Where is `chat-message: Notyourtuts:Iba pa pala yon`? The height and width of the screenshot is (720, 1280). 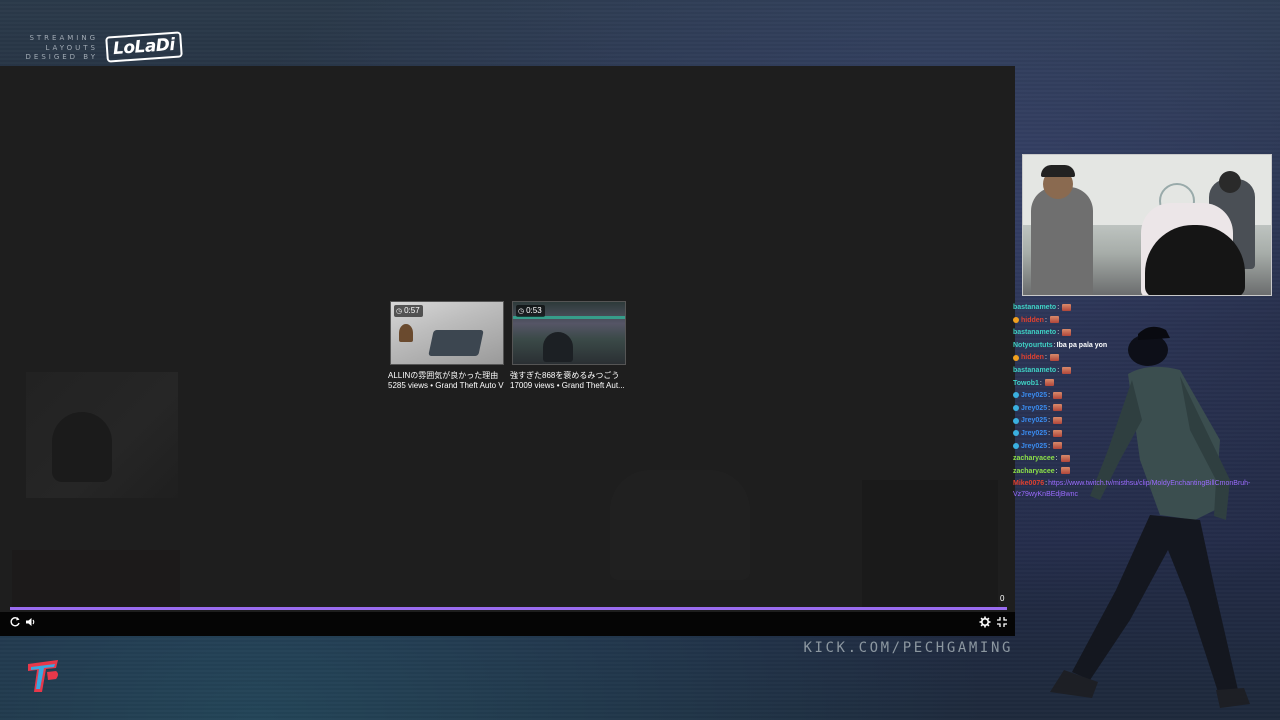 chat-message: Notyourtuts:Iba pa pala yon is located at coordinates (1143, 346).